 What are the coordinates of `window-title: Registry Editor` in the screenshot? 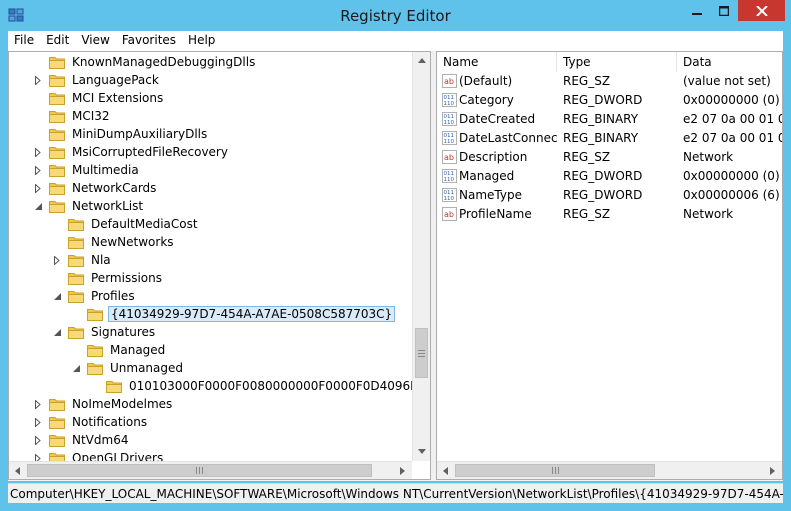 It's located at (395, 16).